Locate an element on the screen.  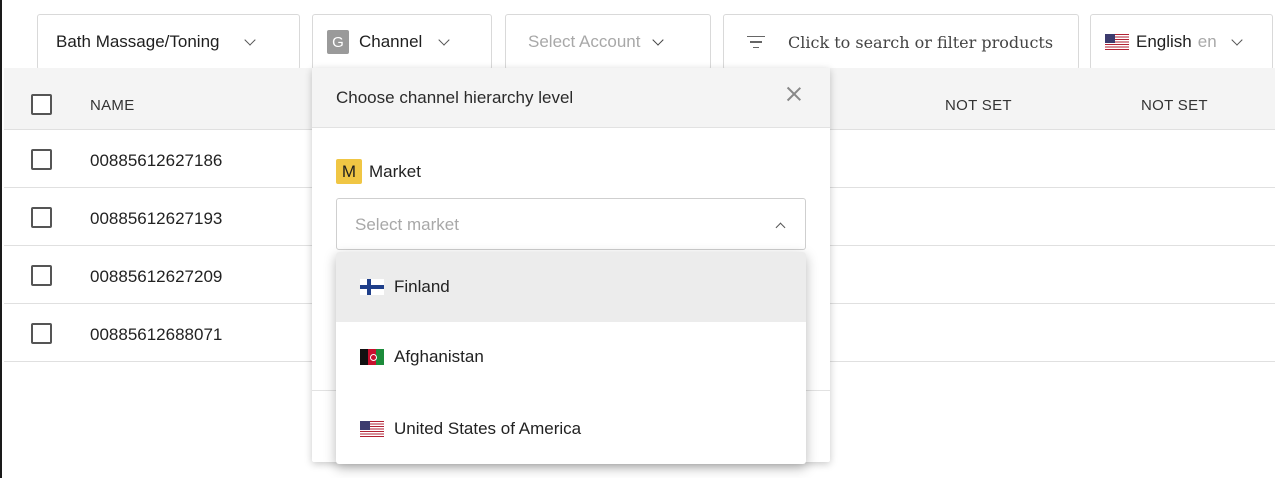
popover-header: Choose channel hierarchy level is located at coordinates (571, 98).